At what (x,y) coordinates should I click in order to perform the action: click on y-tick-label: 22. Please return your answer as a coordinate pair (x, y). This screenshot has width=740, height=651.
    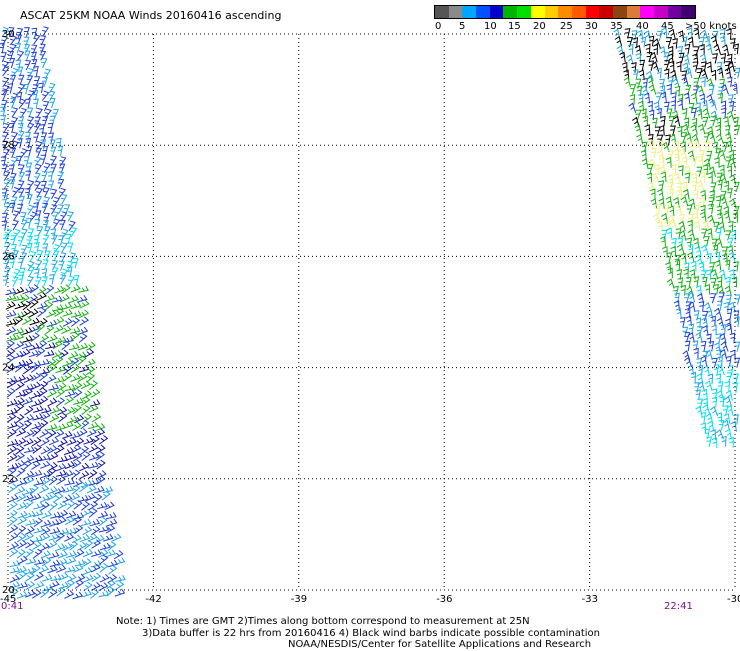
    Looking at the image, I should click on (8, 479).